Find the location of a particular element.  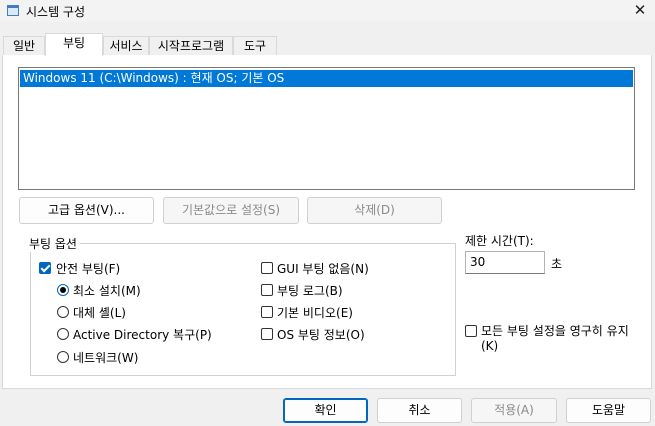

no-gui-boot-checkbox is located at coordinates (267, 268).